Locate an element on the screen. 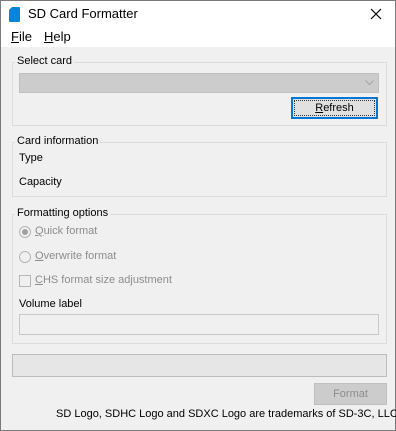 This screenshot has height=431, width=396. overwrite-format-radio is located at coordinates (25, 257).